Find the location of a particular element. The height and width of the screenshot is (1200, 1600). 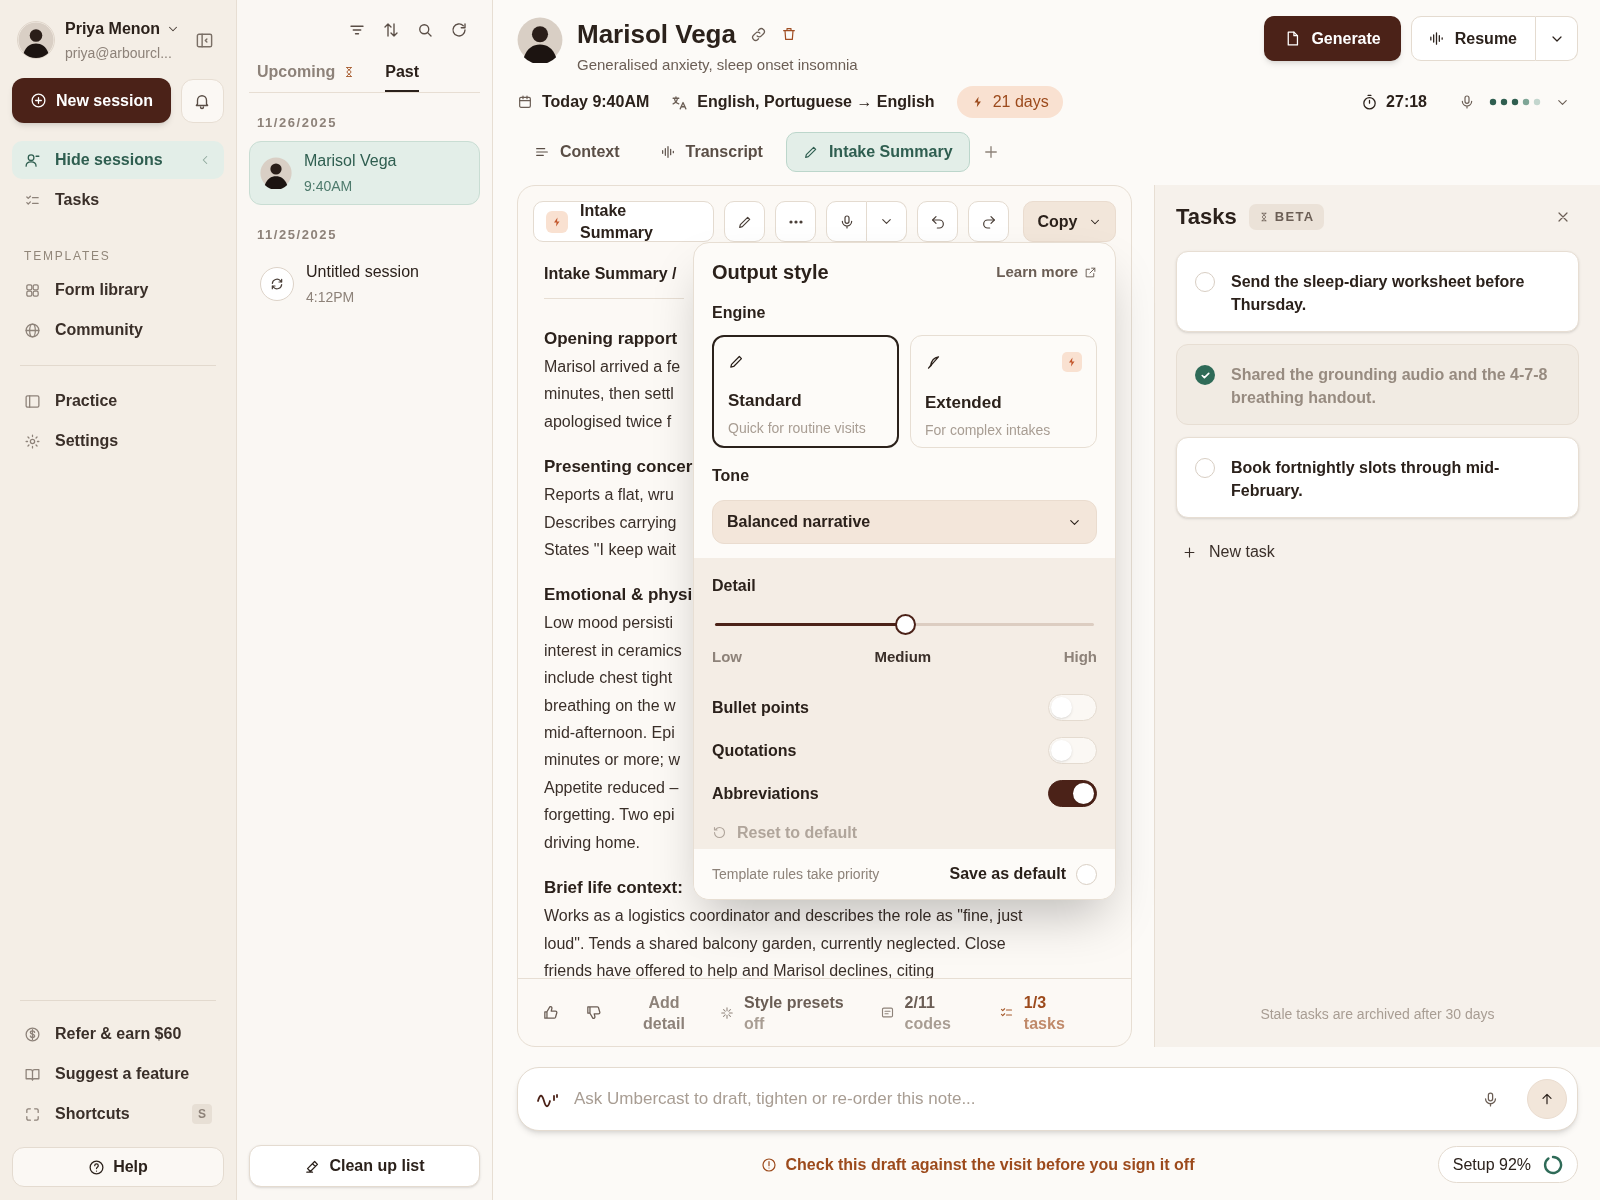

sidebar-item: Suggest a feature is located at coordinates (118, 1074).